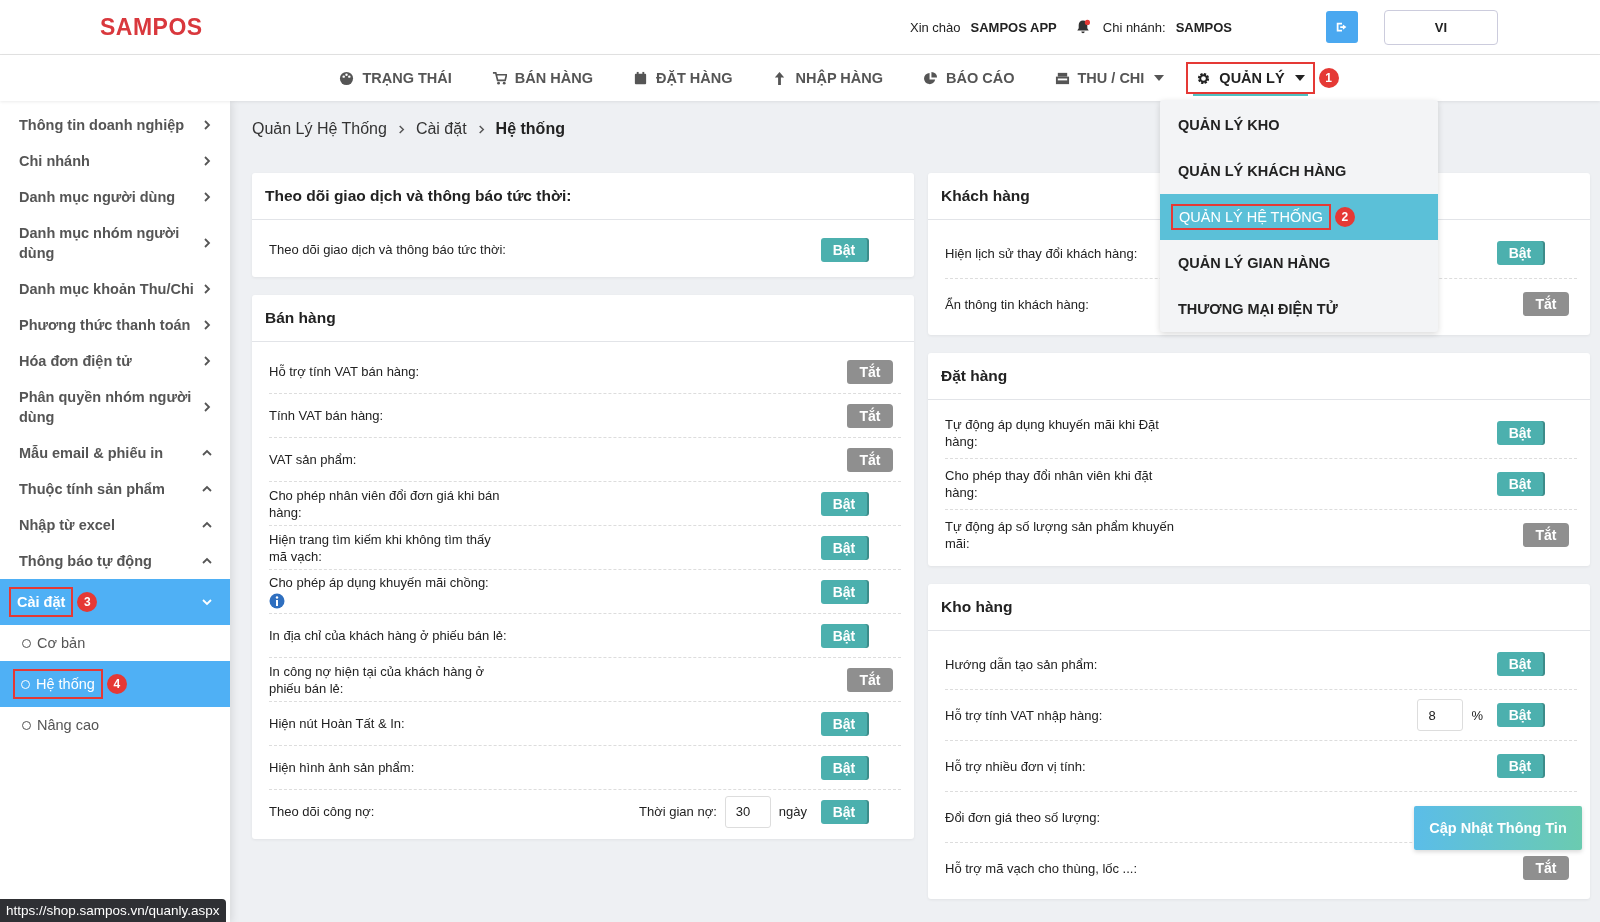  I want to click on setting-label: Hiện trang tìm kiếm khi không tìm thấy mã vạch:, so click(380, 547).